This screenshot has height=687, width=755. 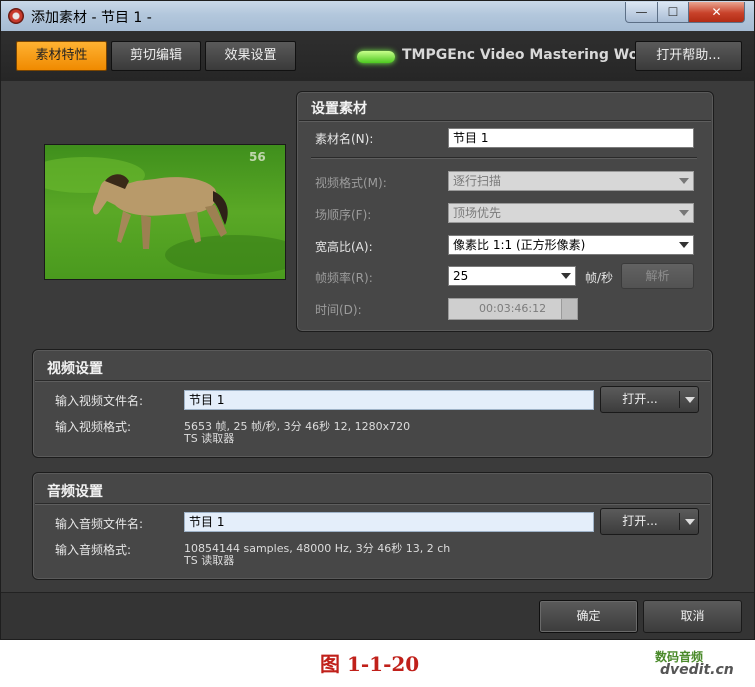 I want to click on field-order-label: 场顺序(F):, so click(x=343, y=215).